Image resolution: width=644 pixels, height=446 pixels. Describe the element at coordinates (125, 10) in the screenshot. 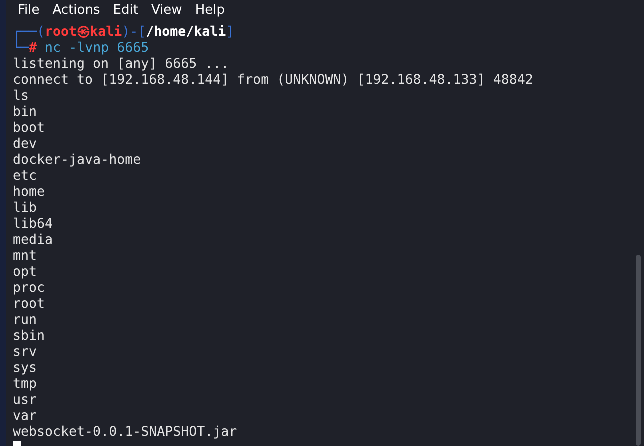

I see `menu-item: Edit` at that location.